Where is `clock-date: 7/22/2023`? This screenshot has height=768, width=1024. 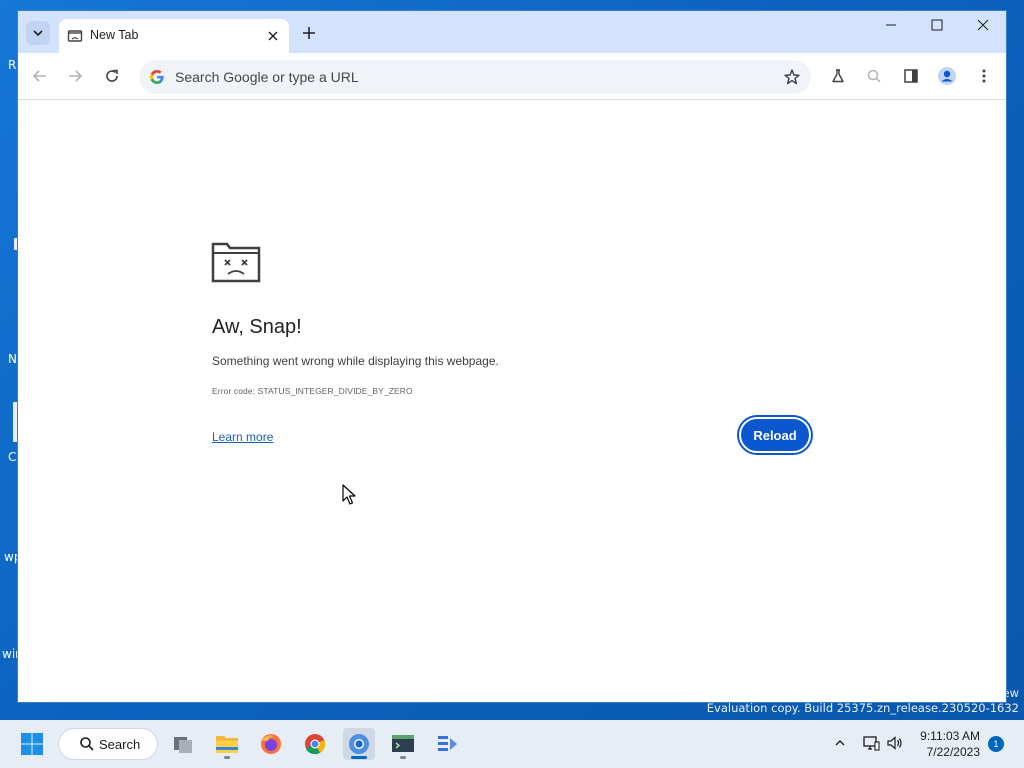 clock-date: 7/22/2023 is located at coordinates (953, 752).